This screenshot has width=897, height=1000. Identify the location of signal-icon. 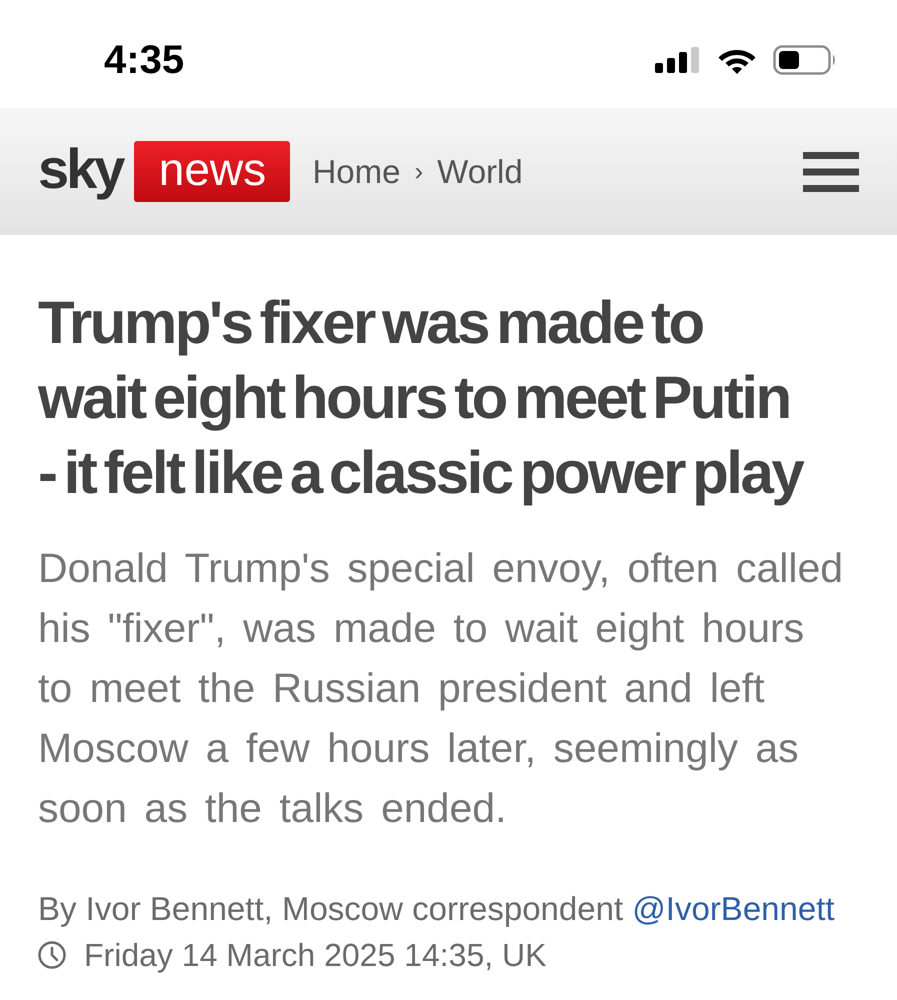
(678, 60).